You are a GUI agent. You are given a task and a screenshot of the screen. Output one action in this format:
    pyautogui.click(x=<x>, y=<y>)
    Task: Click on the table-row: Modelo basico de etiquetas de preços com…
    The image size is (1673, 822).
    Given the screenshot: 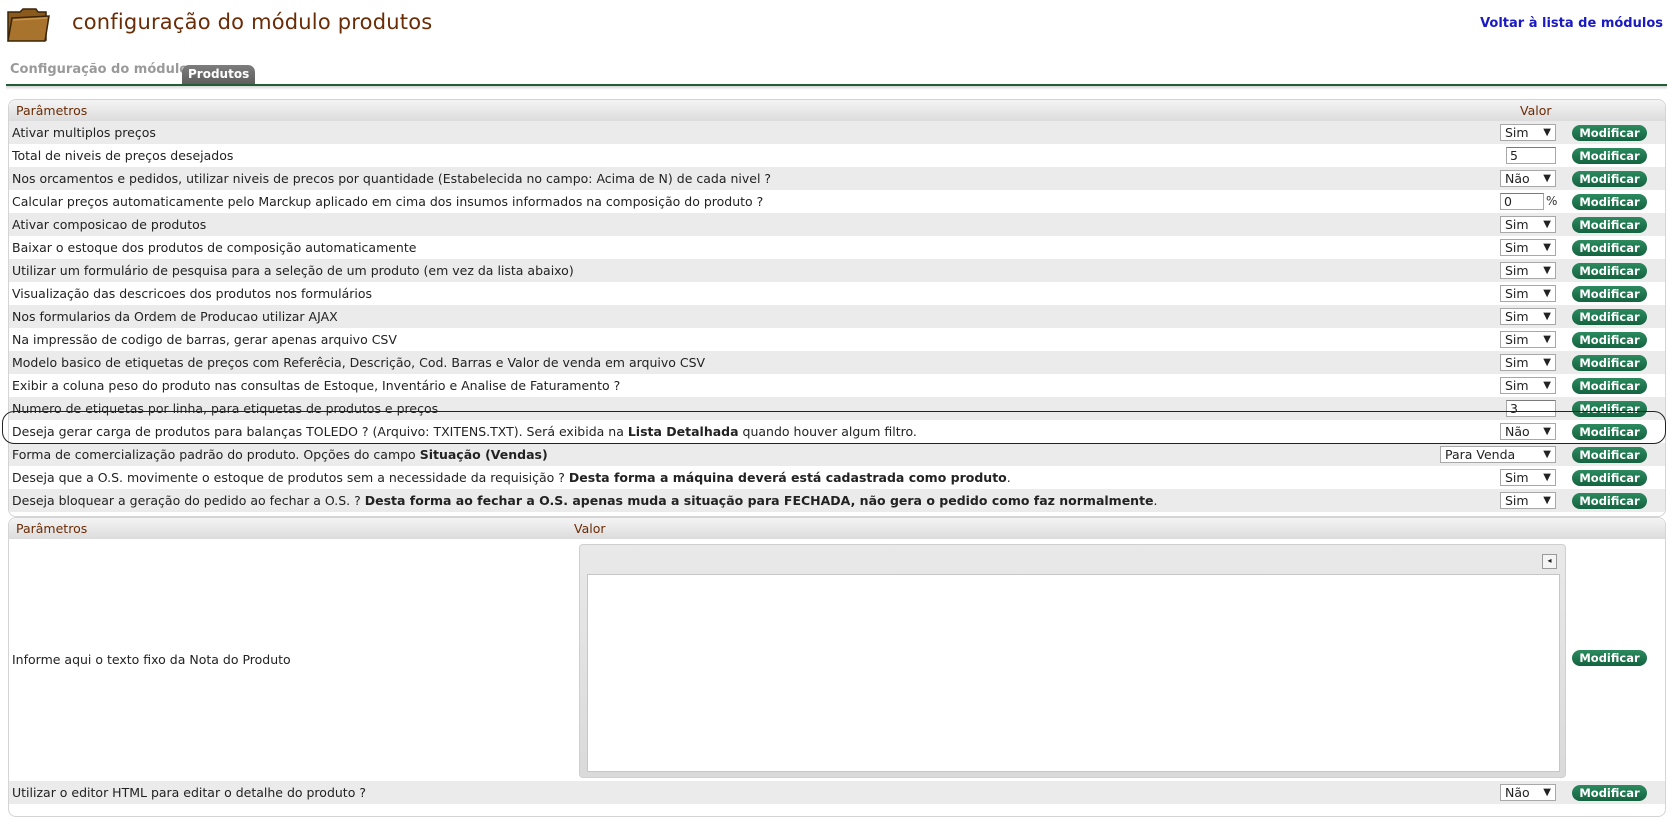 What is the action you would take?
    pyautogui.click(x=837, y=362)
    